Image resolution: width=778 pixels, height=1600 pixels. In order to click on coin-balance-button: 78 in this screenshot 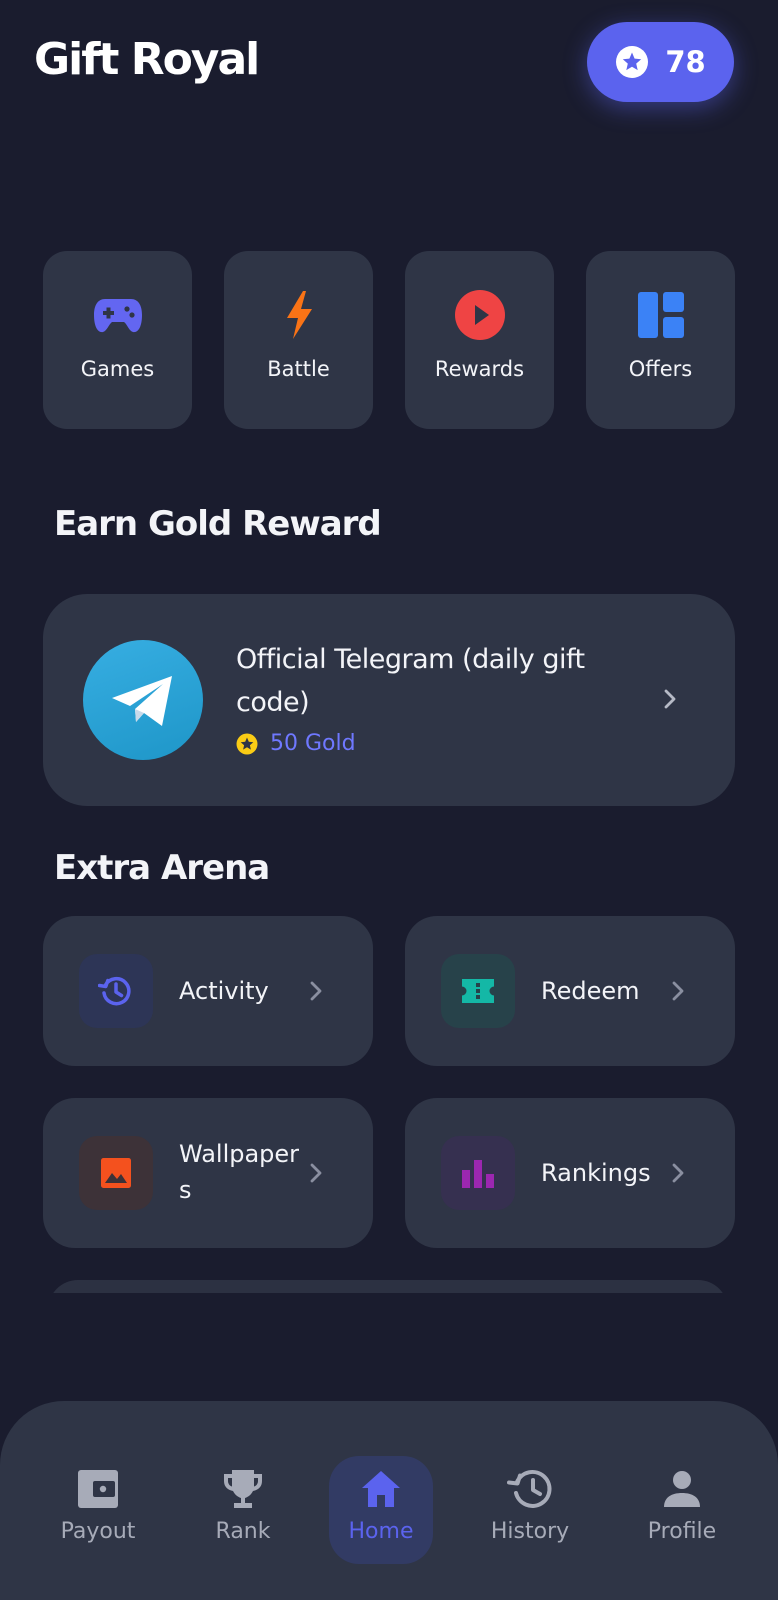, I will do `click(660, 62)`.